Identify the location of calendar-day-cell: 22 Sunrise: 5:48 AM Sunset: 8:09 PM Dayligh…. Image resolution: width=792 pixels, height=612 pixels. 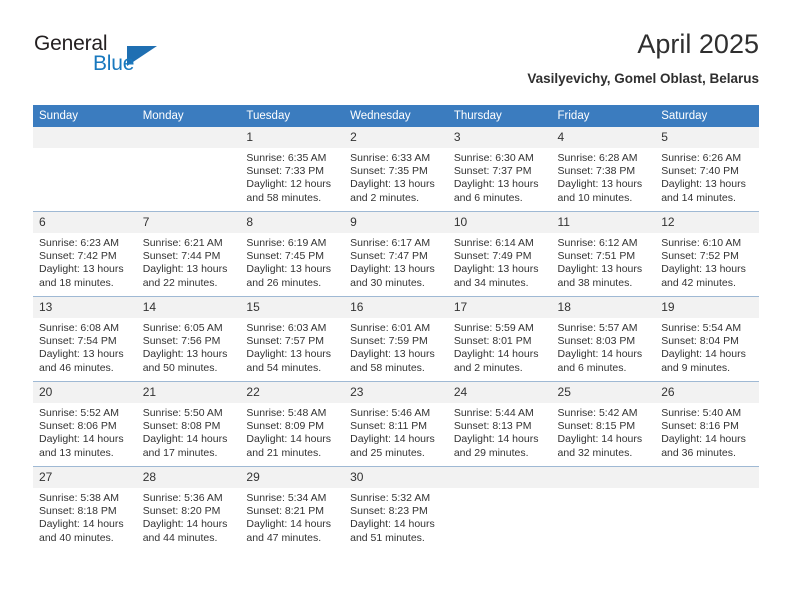
(292, 424).